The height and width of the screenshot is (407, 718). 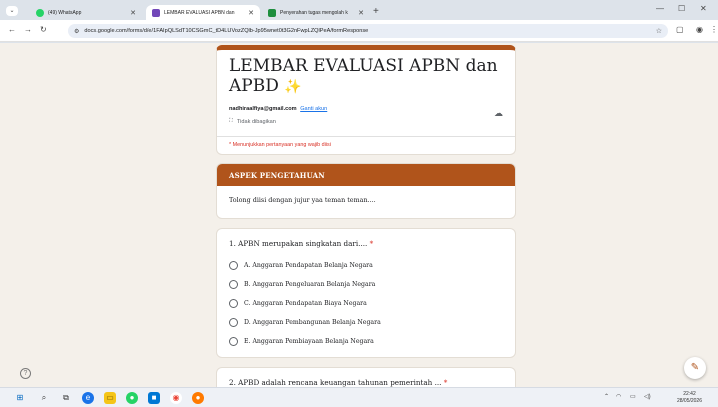 I want to click on switch-account-link: Ganti akun, so click(x=313, y=109).